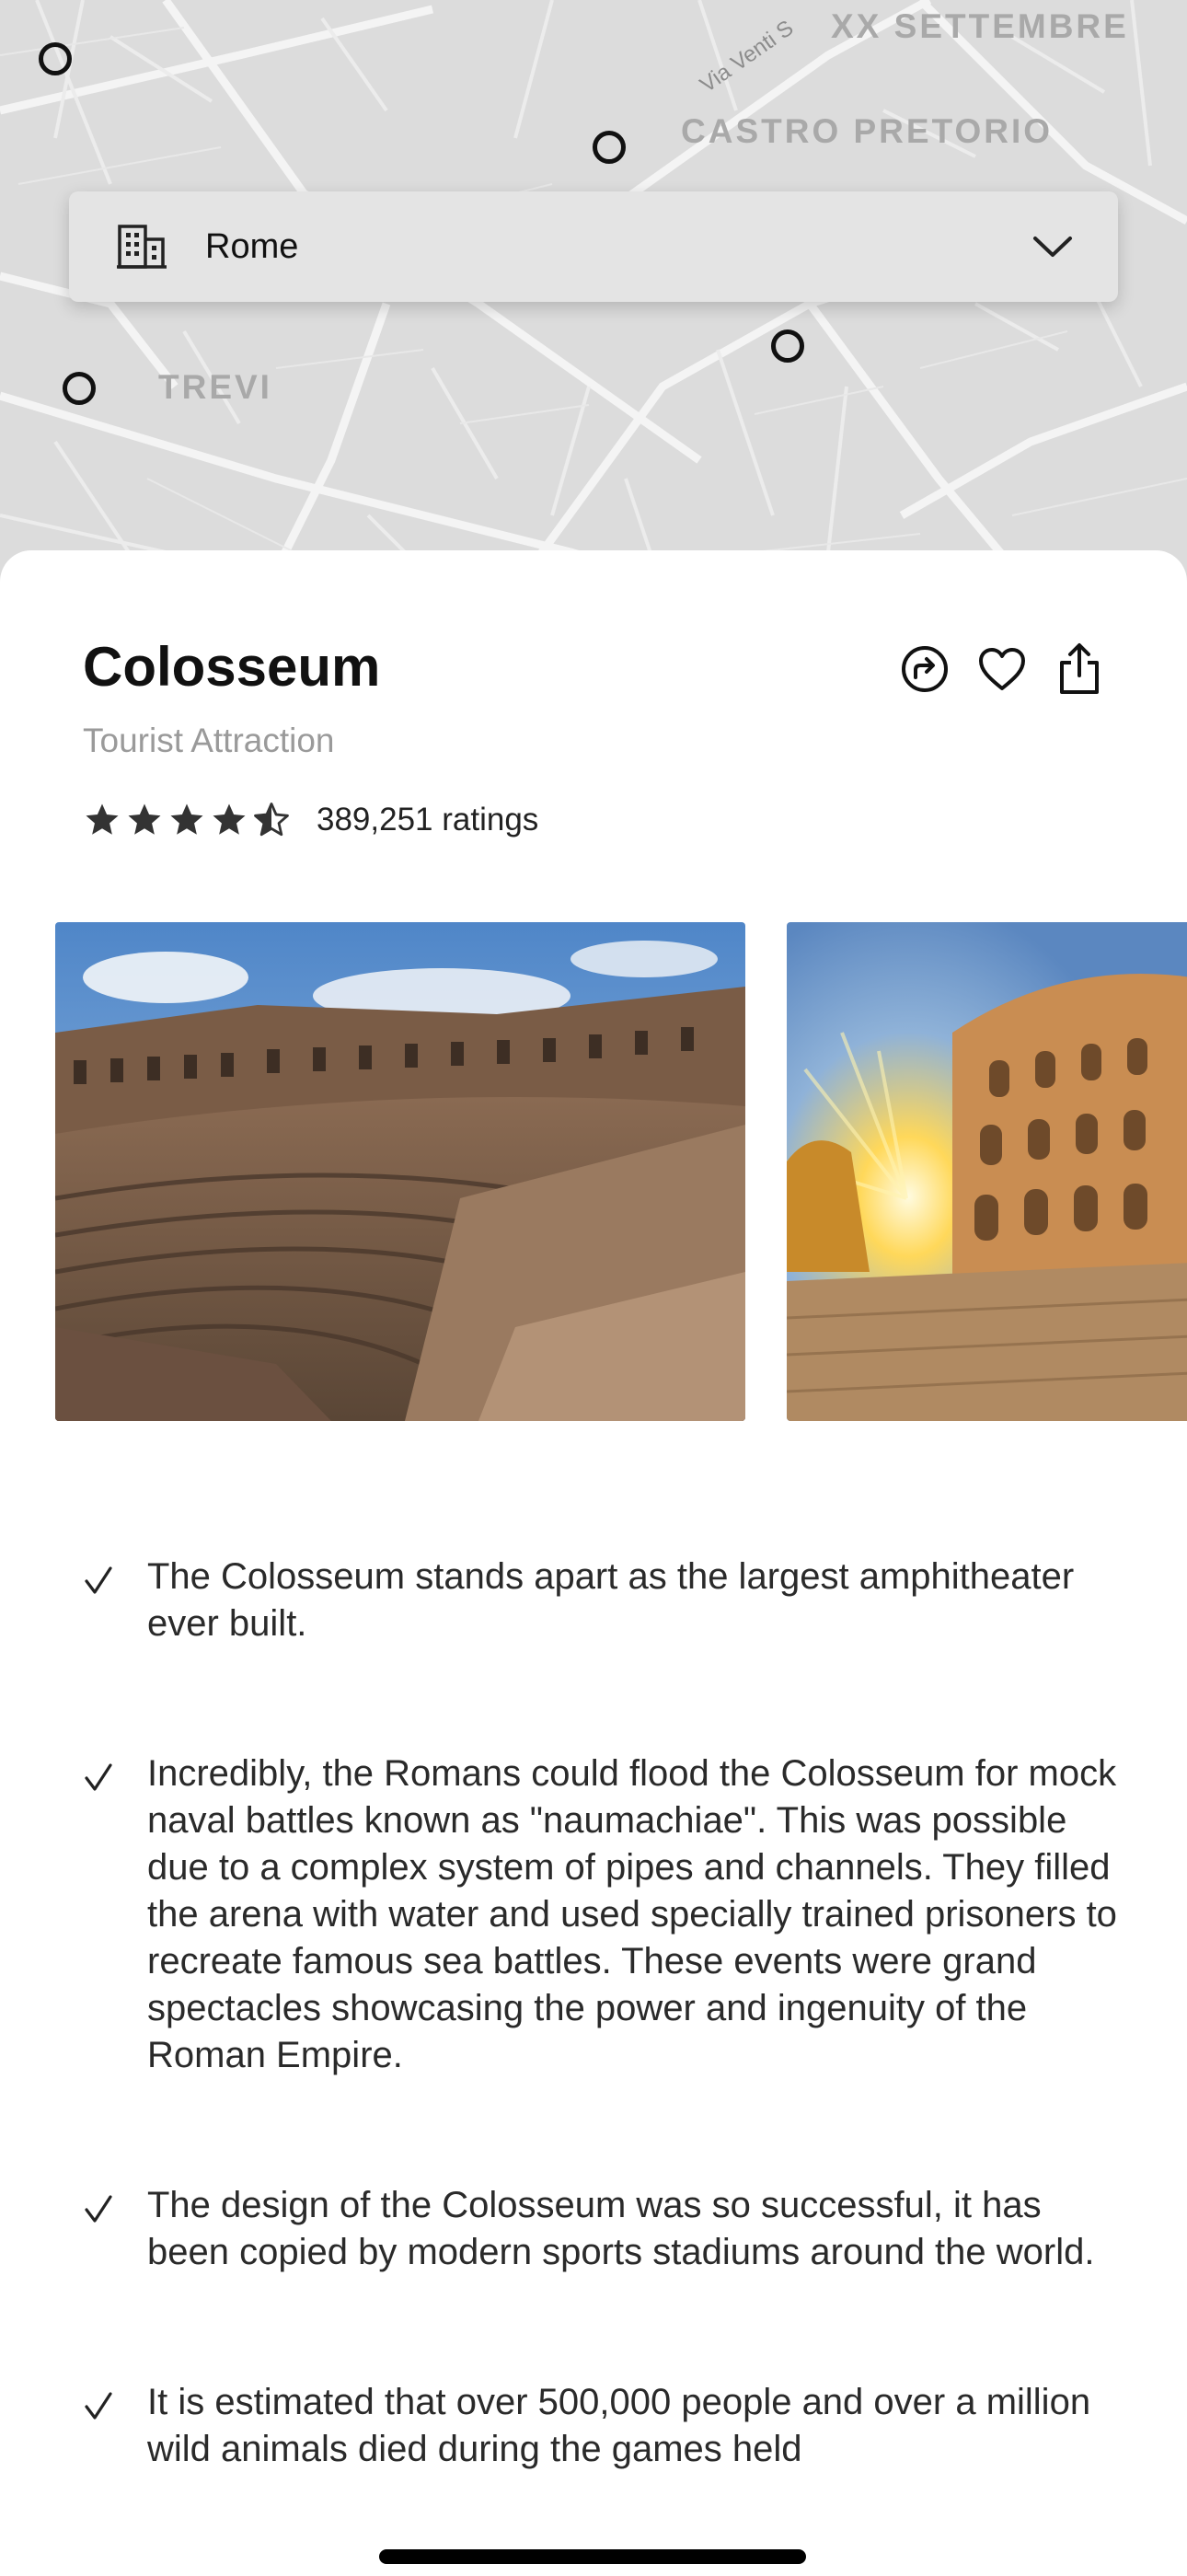 The image size is (1187, 2576). What do you see at coordinates (310, 820) in the screenshot?
I see `rating-row: 389,251 ratings` at bounding box center [310, 820].